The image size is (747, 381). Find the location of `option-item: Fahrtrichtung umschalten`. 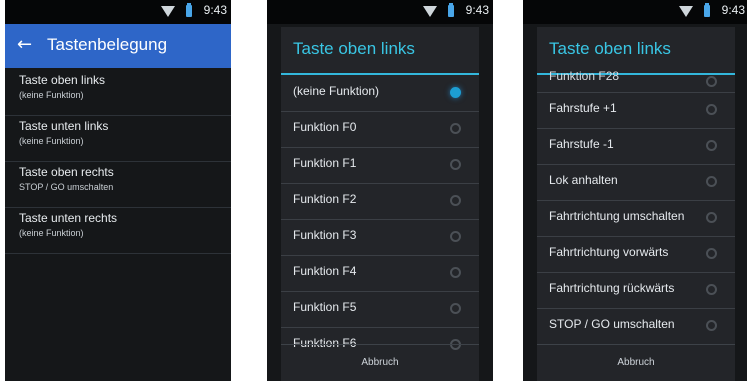

option-item: Fahrtrichtung umschalten is located at coordinates (636, 219).